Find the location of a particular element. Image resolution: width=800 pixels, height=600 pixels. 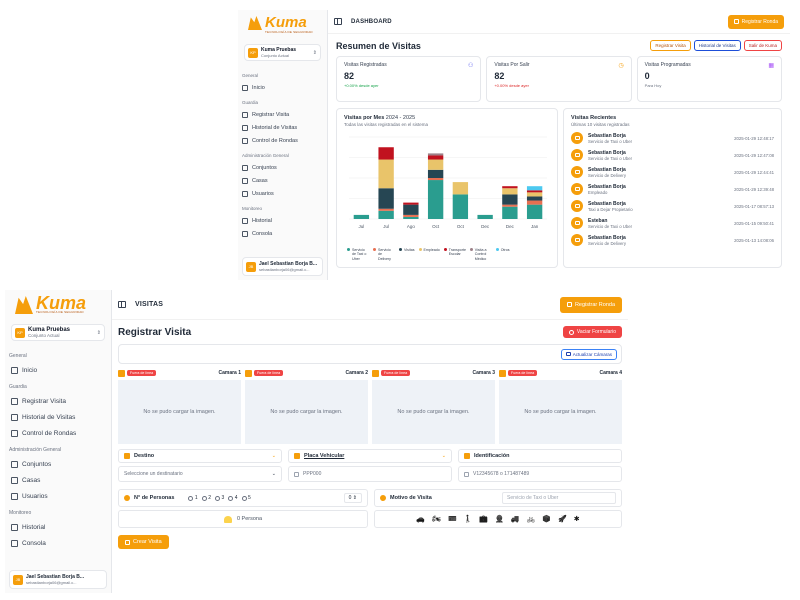

rocket-icon: 🚀 is located at coordinates (562, 519).